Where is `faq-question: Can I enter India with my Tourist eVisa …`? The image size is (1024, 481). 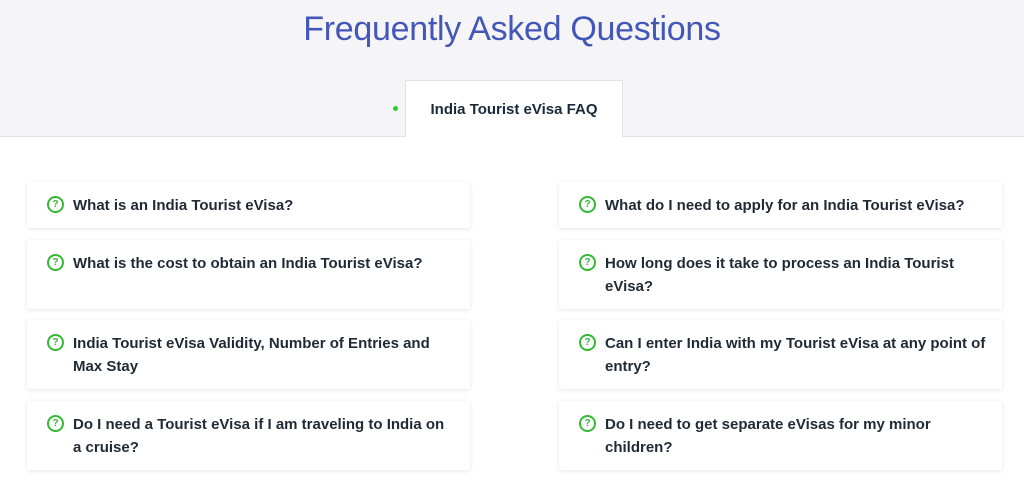
faq-question: Can I enter India with my Tourist eVisa … is located at coordinates (795, 355).